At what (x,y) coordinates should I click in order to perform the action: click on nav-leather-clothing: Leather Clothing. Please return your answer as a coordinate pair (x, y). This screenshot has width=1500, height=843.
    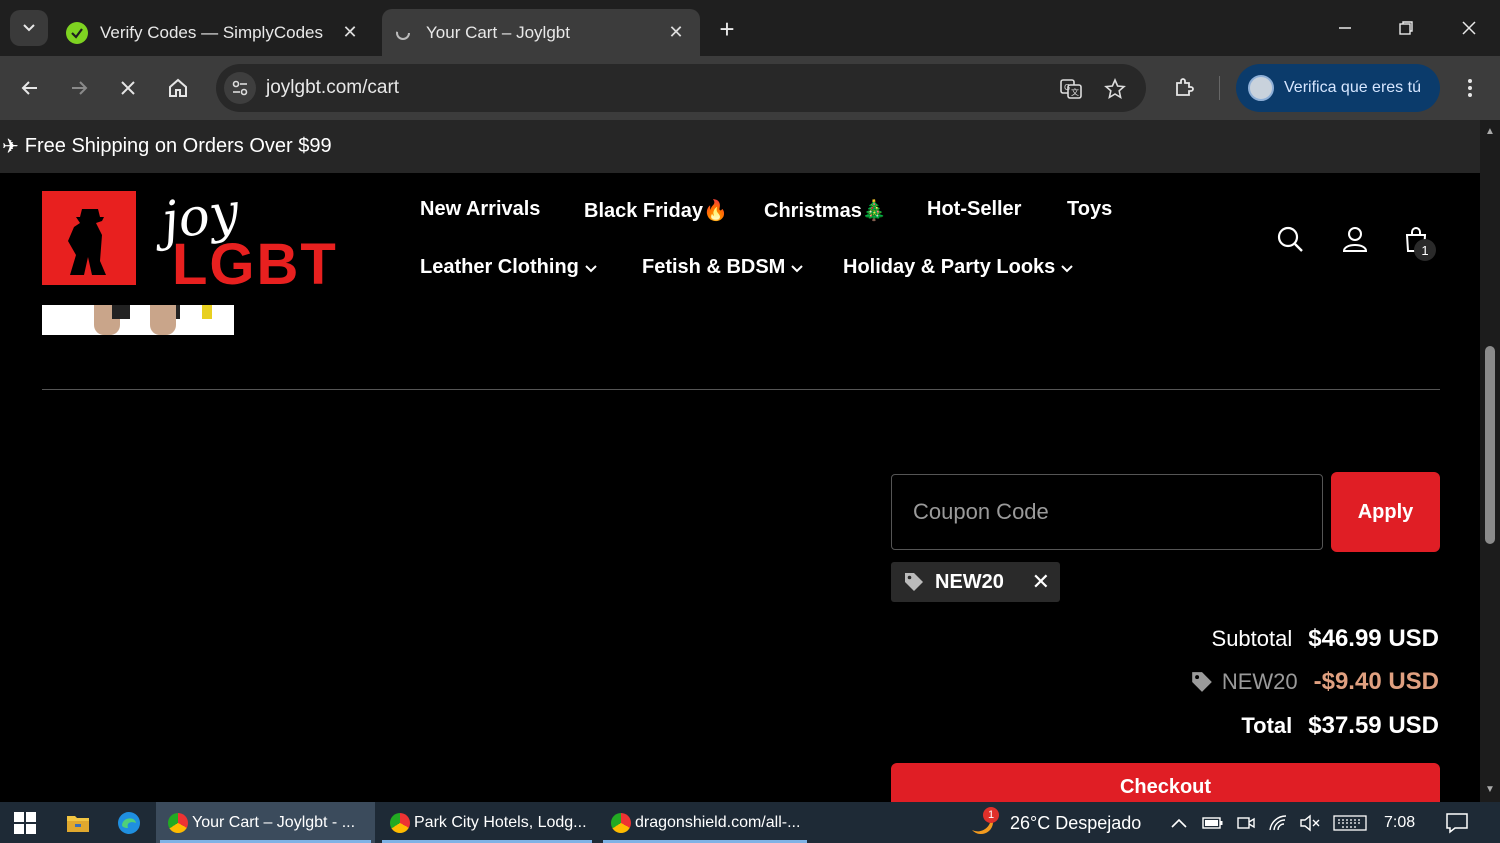
    Looking at the image, I should click on (508, 267).